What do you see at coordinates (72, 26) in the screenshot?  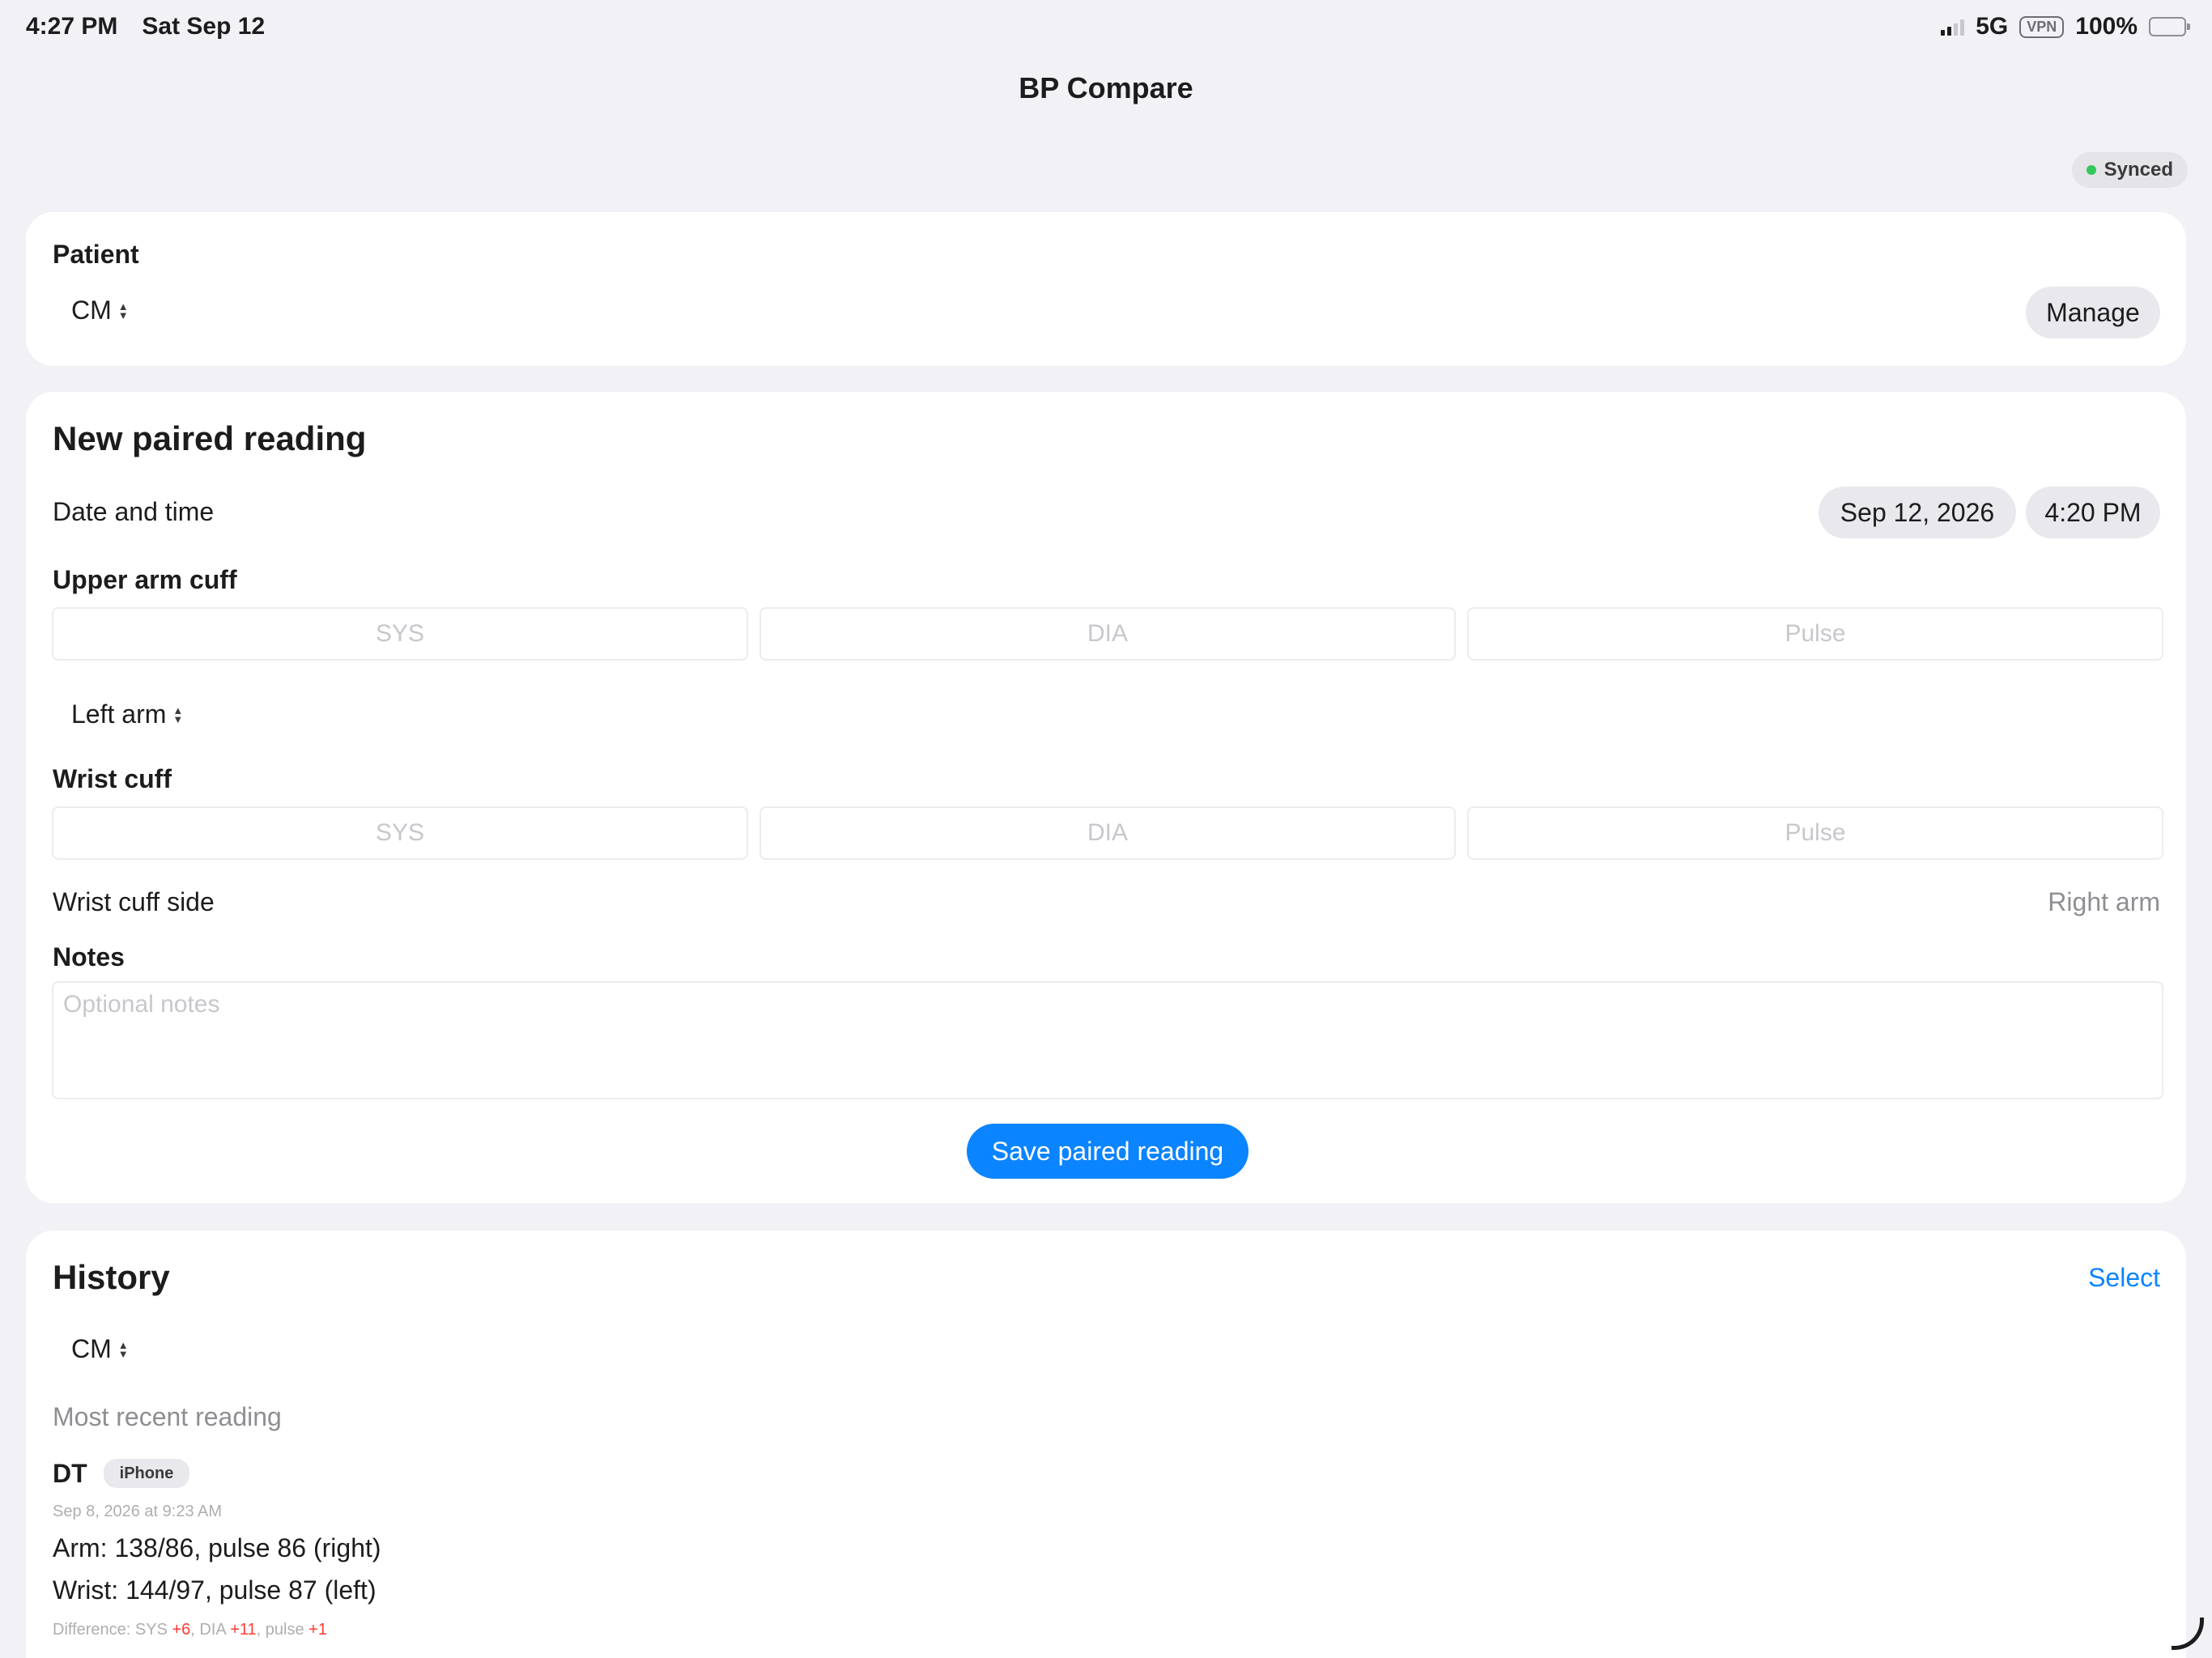 I see `status-time: 4:27 PM` at bounding box center [72, 26].